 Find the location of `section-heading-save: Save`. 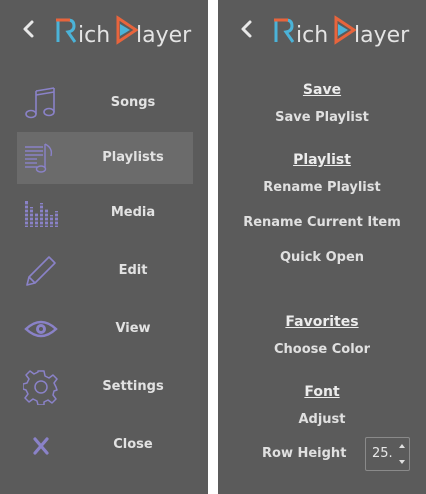

section-heading-save: Save is located at coordinates (322, 90).